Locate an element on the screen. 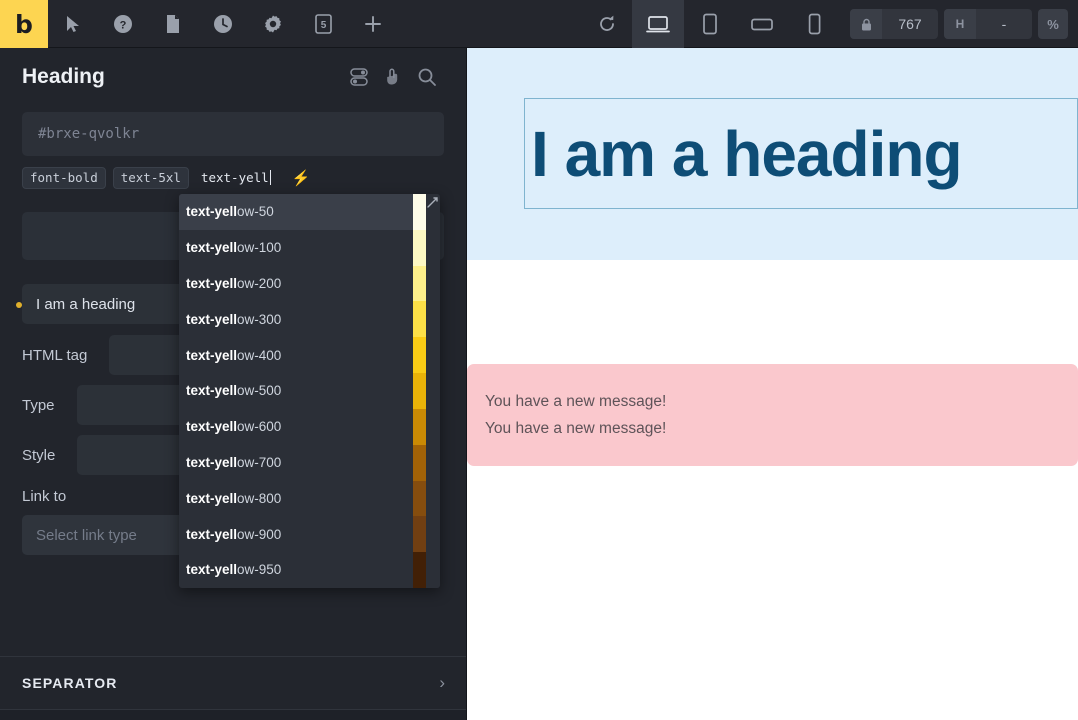  autocomplete-item-rest: ow-600 is located at coordinates (259, 427).